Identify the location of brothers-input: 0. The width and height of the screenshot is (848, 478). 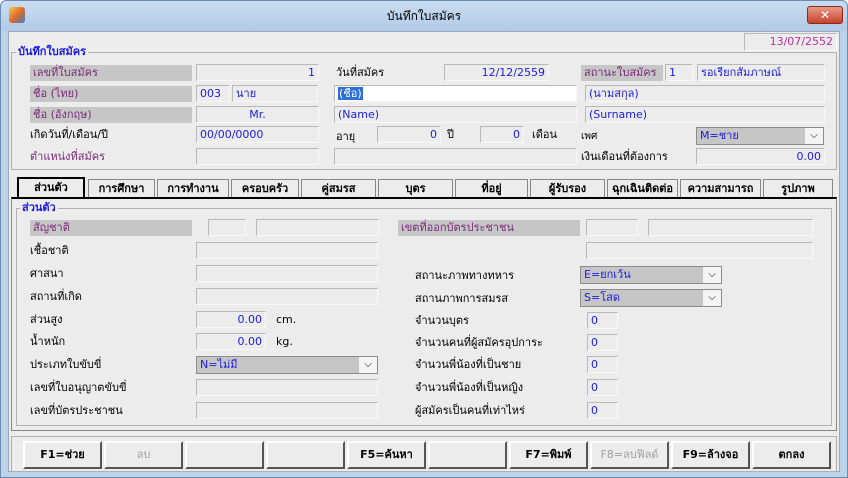
(602, 364).